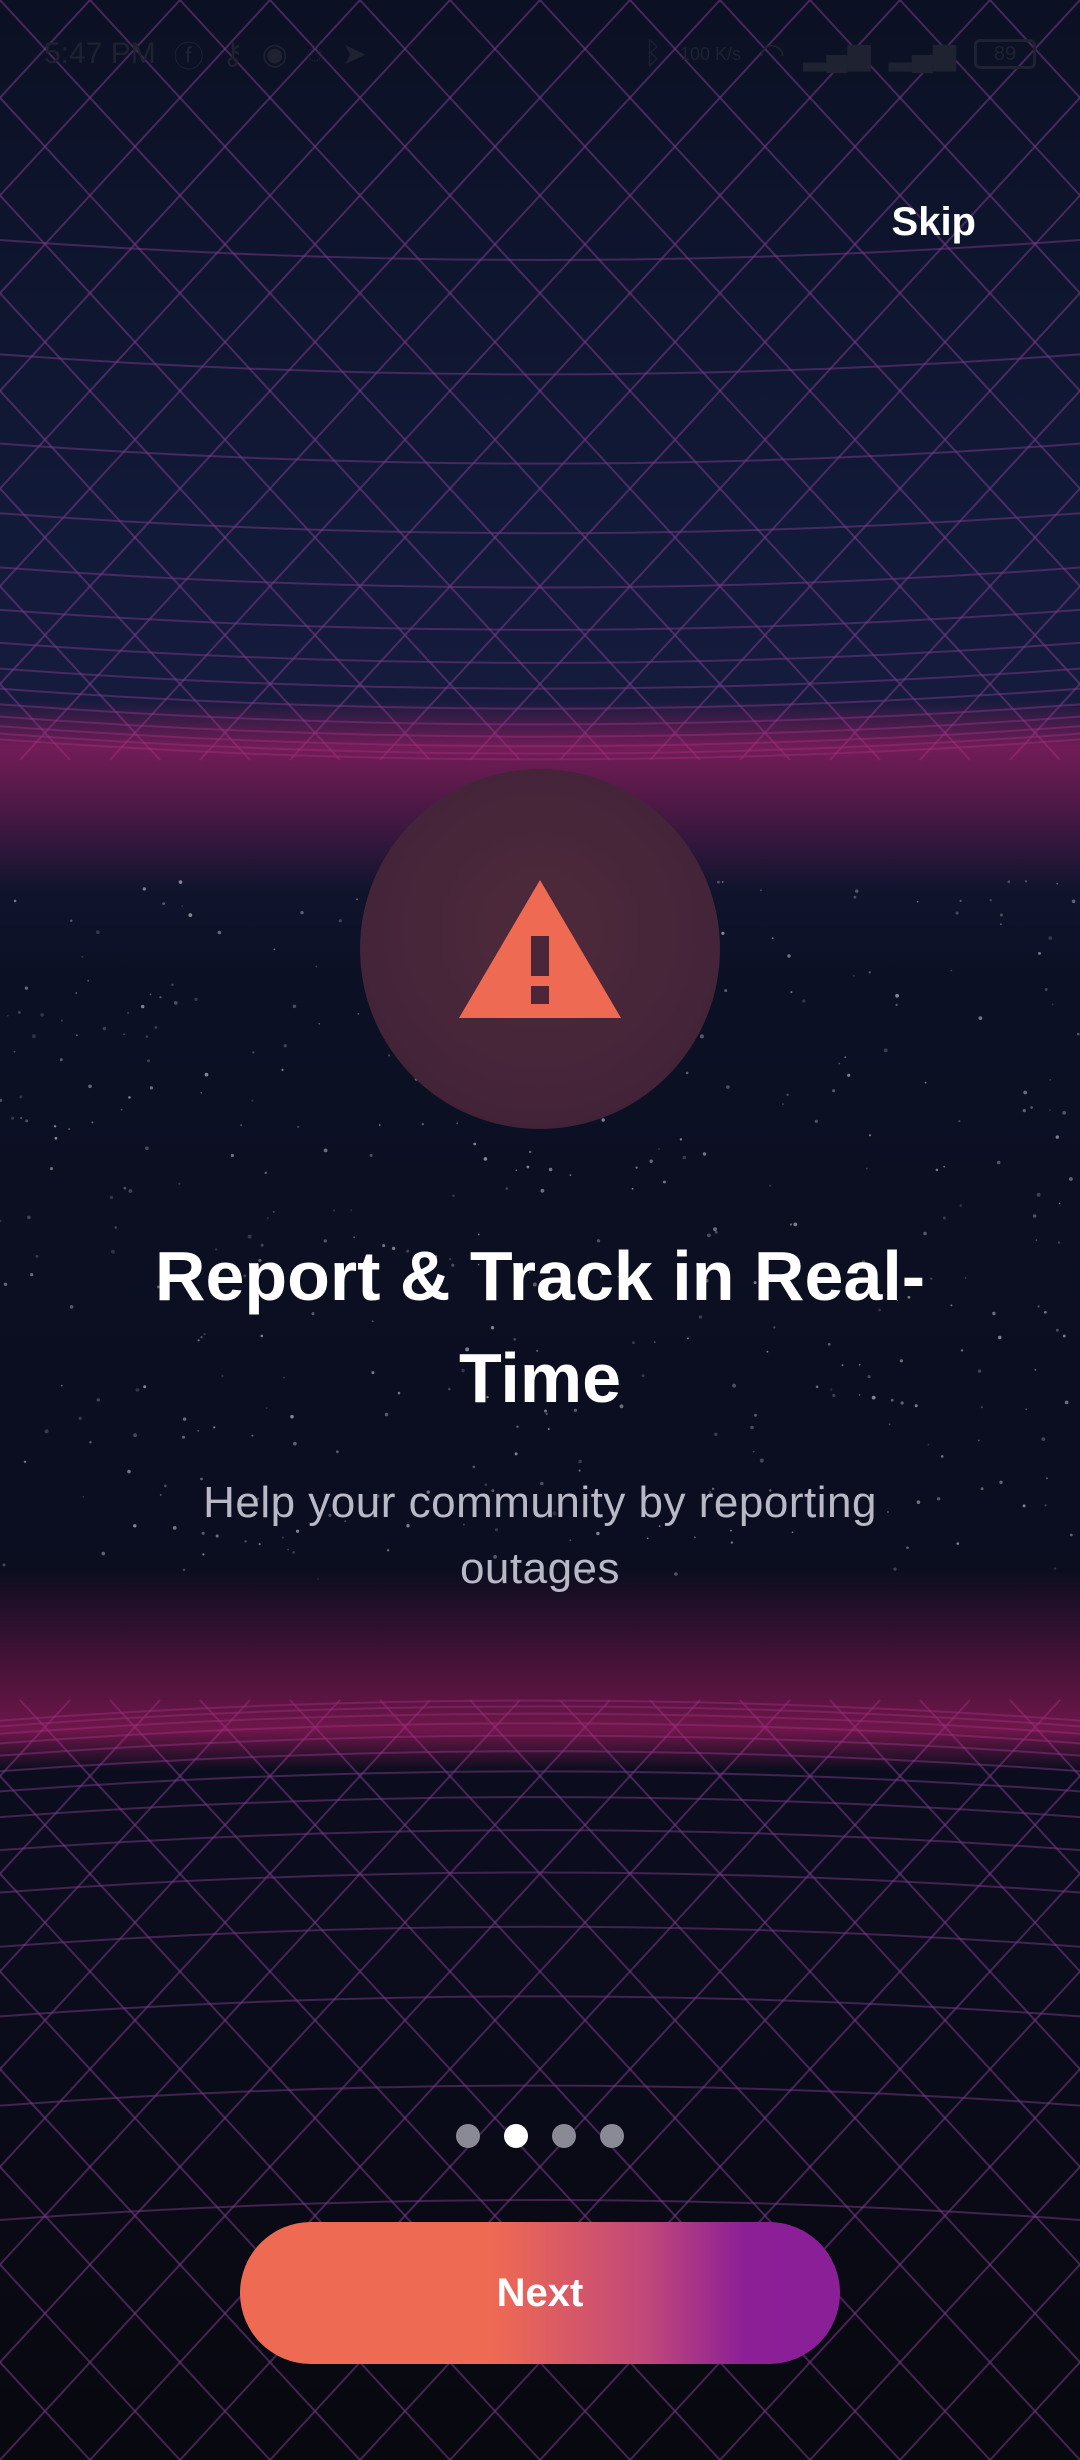  What do you see at coordinates (652, 53) in the screenshot?
I see `bluetooth-icon: ᛒ` at bounding box center [652, 53].